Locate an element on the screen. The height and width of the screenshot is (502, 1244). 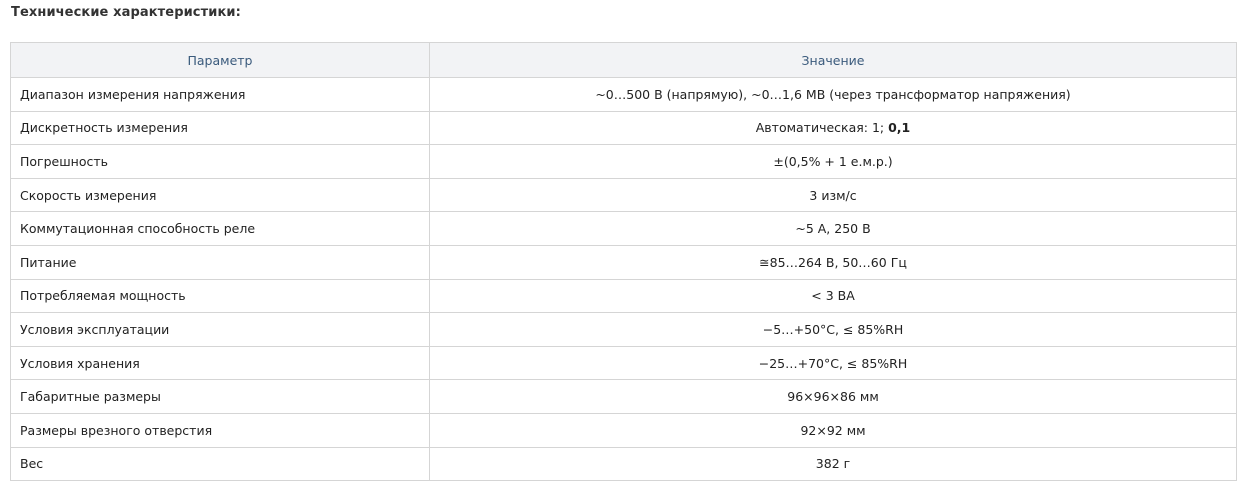
table-row: Условия эксплуатации −5…+50°C, ≤ 85%RH is located at coordinates (623, 329).